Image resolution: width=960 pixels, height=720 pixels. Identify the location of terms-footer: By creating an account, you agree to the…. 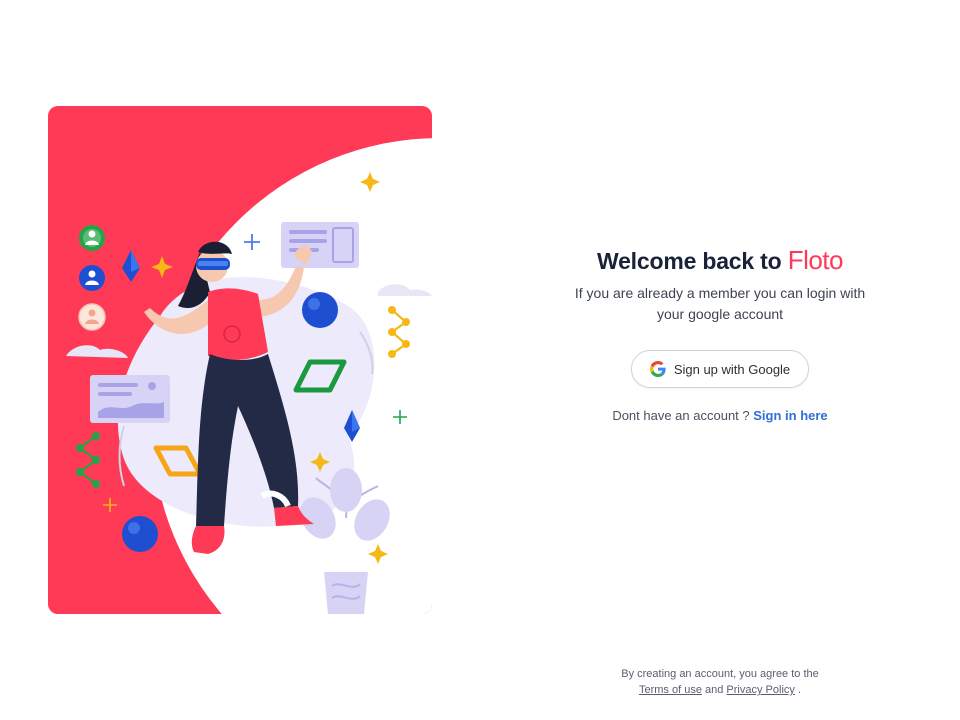
(720, 682).